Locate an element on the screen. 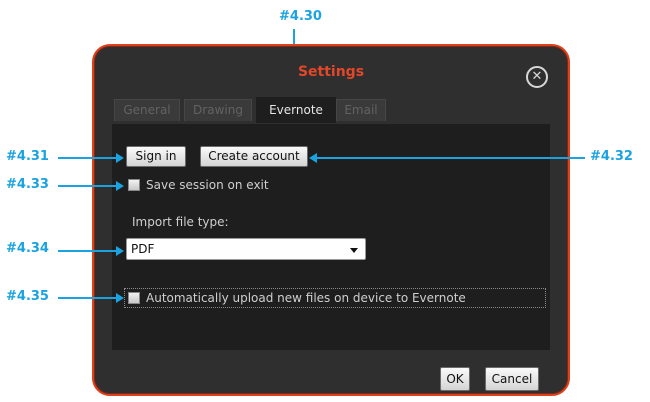 The width and height of the screenshot is (650, 402). callout-4-34: #4.34 is located at coordinates (27, 248).